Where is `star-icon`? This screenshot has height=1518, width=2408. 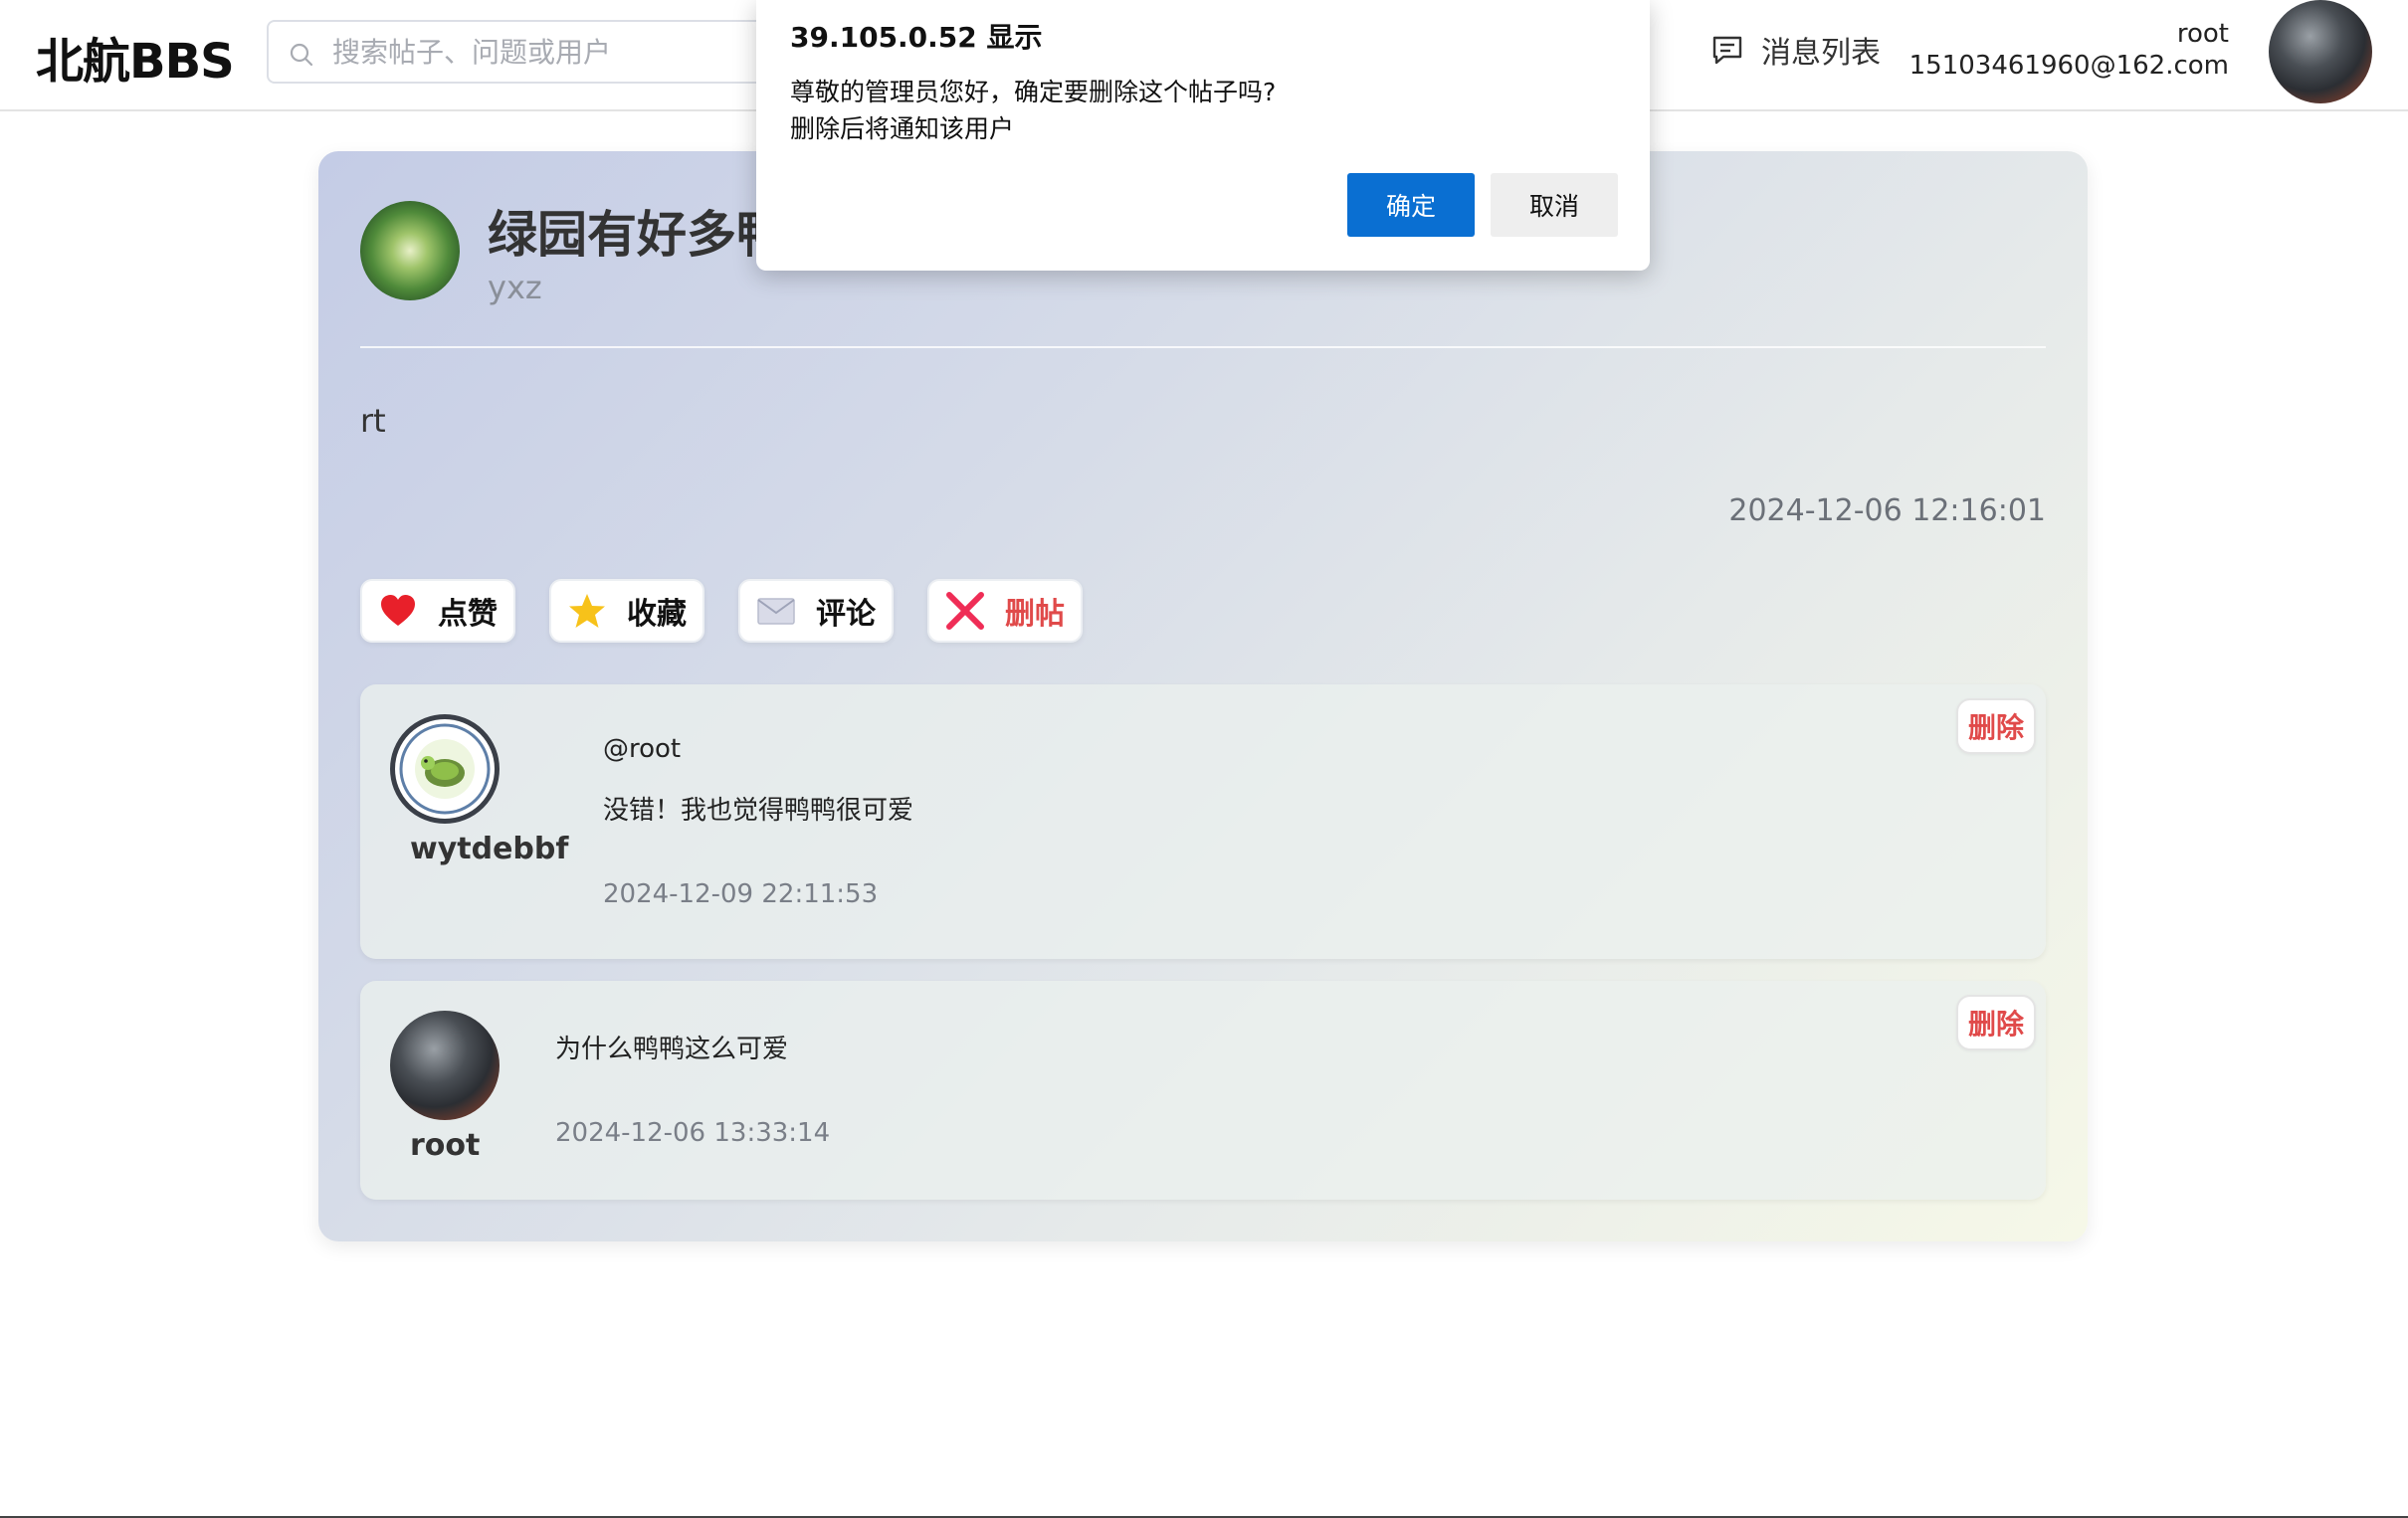
star-icon is located at coordinates (587, 611).